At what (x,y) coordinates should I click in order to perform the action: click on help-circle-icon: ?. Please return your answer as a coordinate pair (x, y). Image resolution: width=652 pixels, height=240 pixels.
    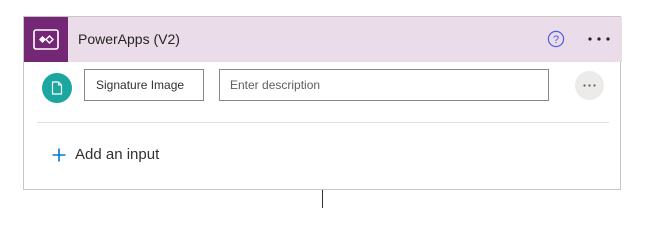
    Looking at the image, I should click on (556, 39).